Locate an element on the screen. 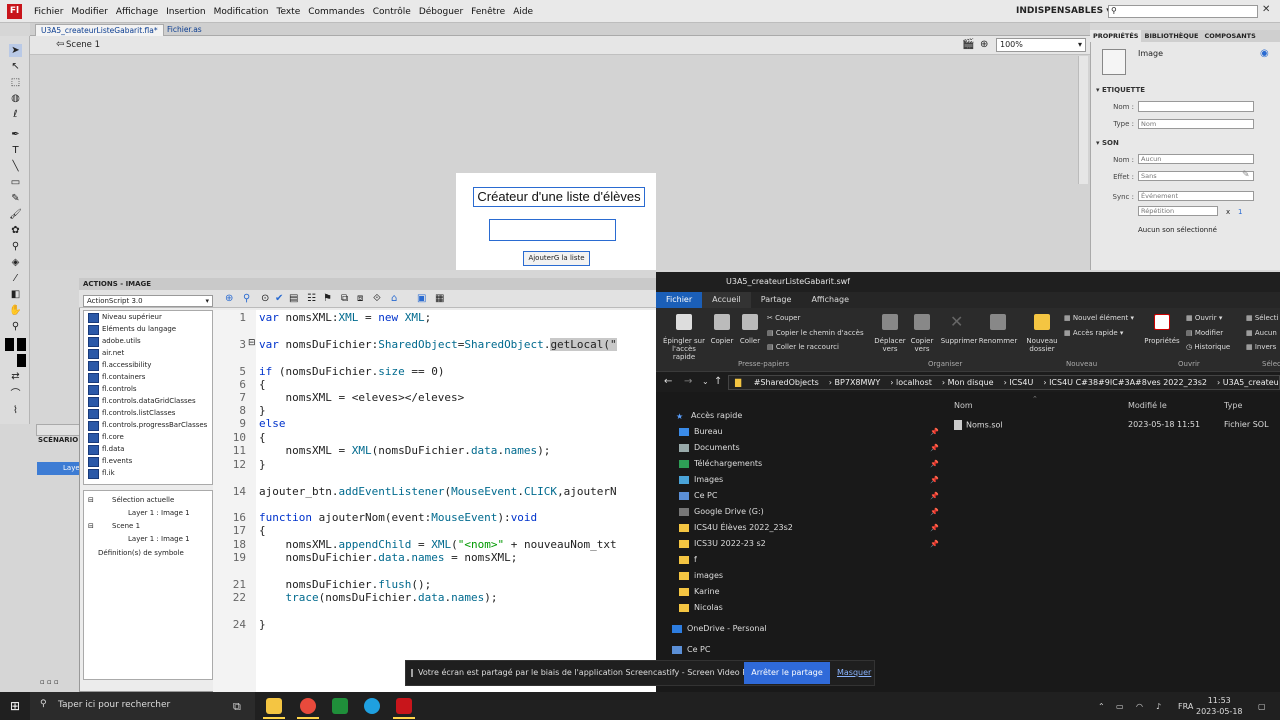 The height and width of the screenshot is (720, 1280). path-segment: ICS4U C#38#9IC#3A#8ves 2022_23s2 is located at coordinates (1128, 382).